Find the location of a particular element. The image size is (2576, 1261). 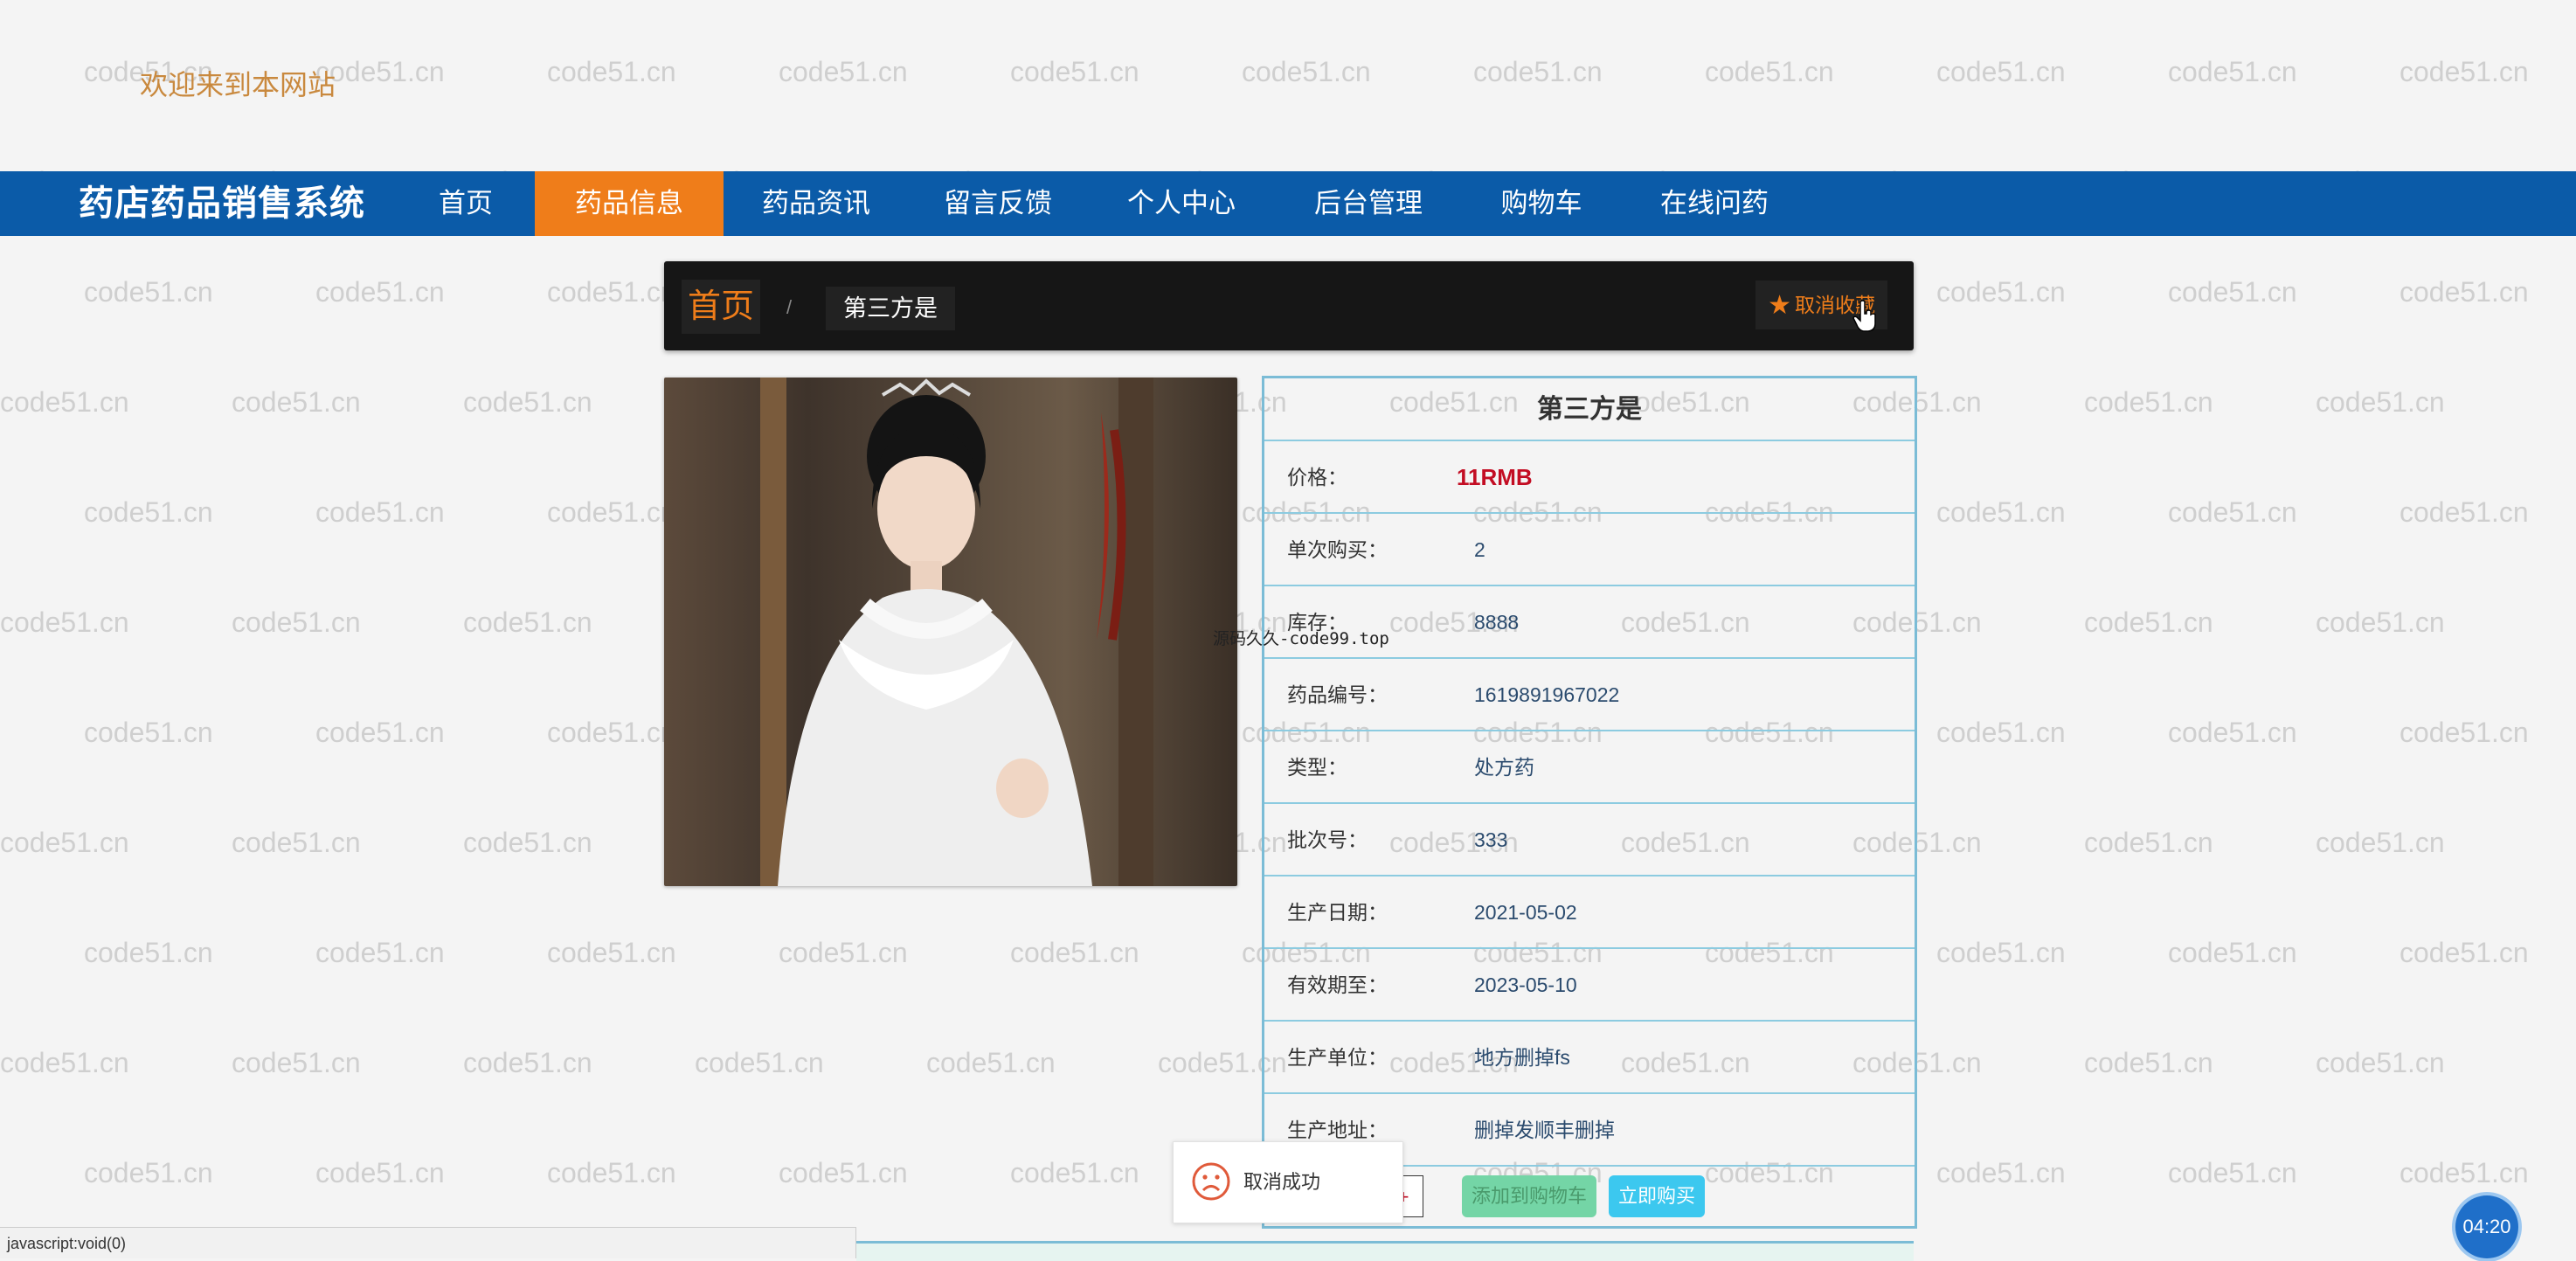

row-label: 生产日期： is located at coordinates (1337, 912).